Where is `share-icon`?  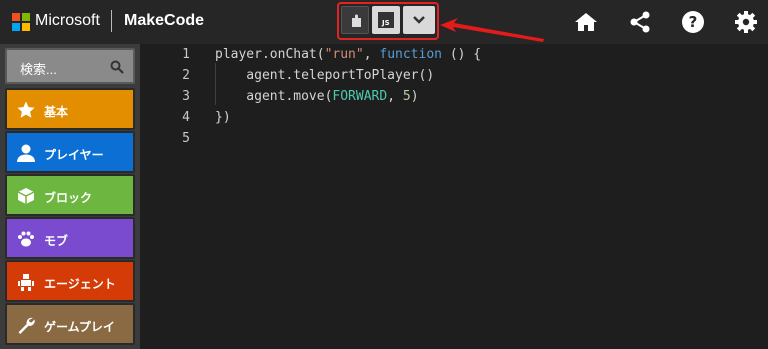 share-icon is located at coordinates (640, 22).